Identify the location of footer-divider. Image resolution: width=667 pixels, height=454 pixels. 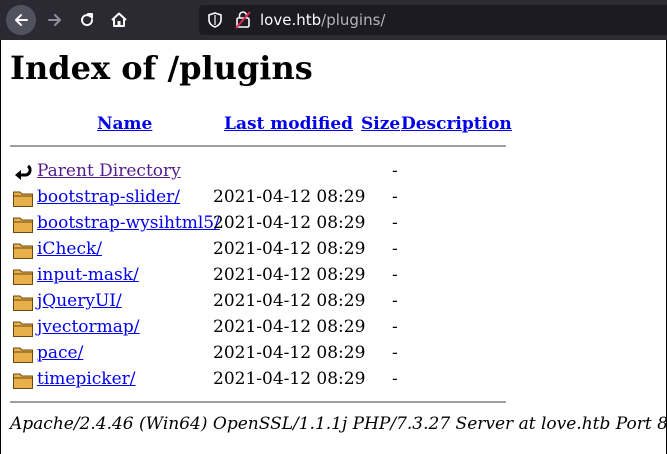
(258, 402).